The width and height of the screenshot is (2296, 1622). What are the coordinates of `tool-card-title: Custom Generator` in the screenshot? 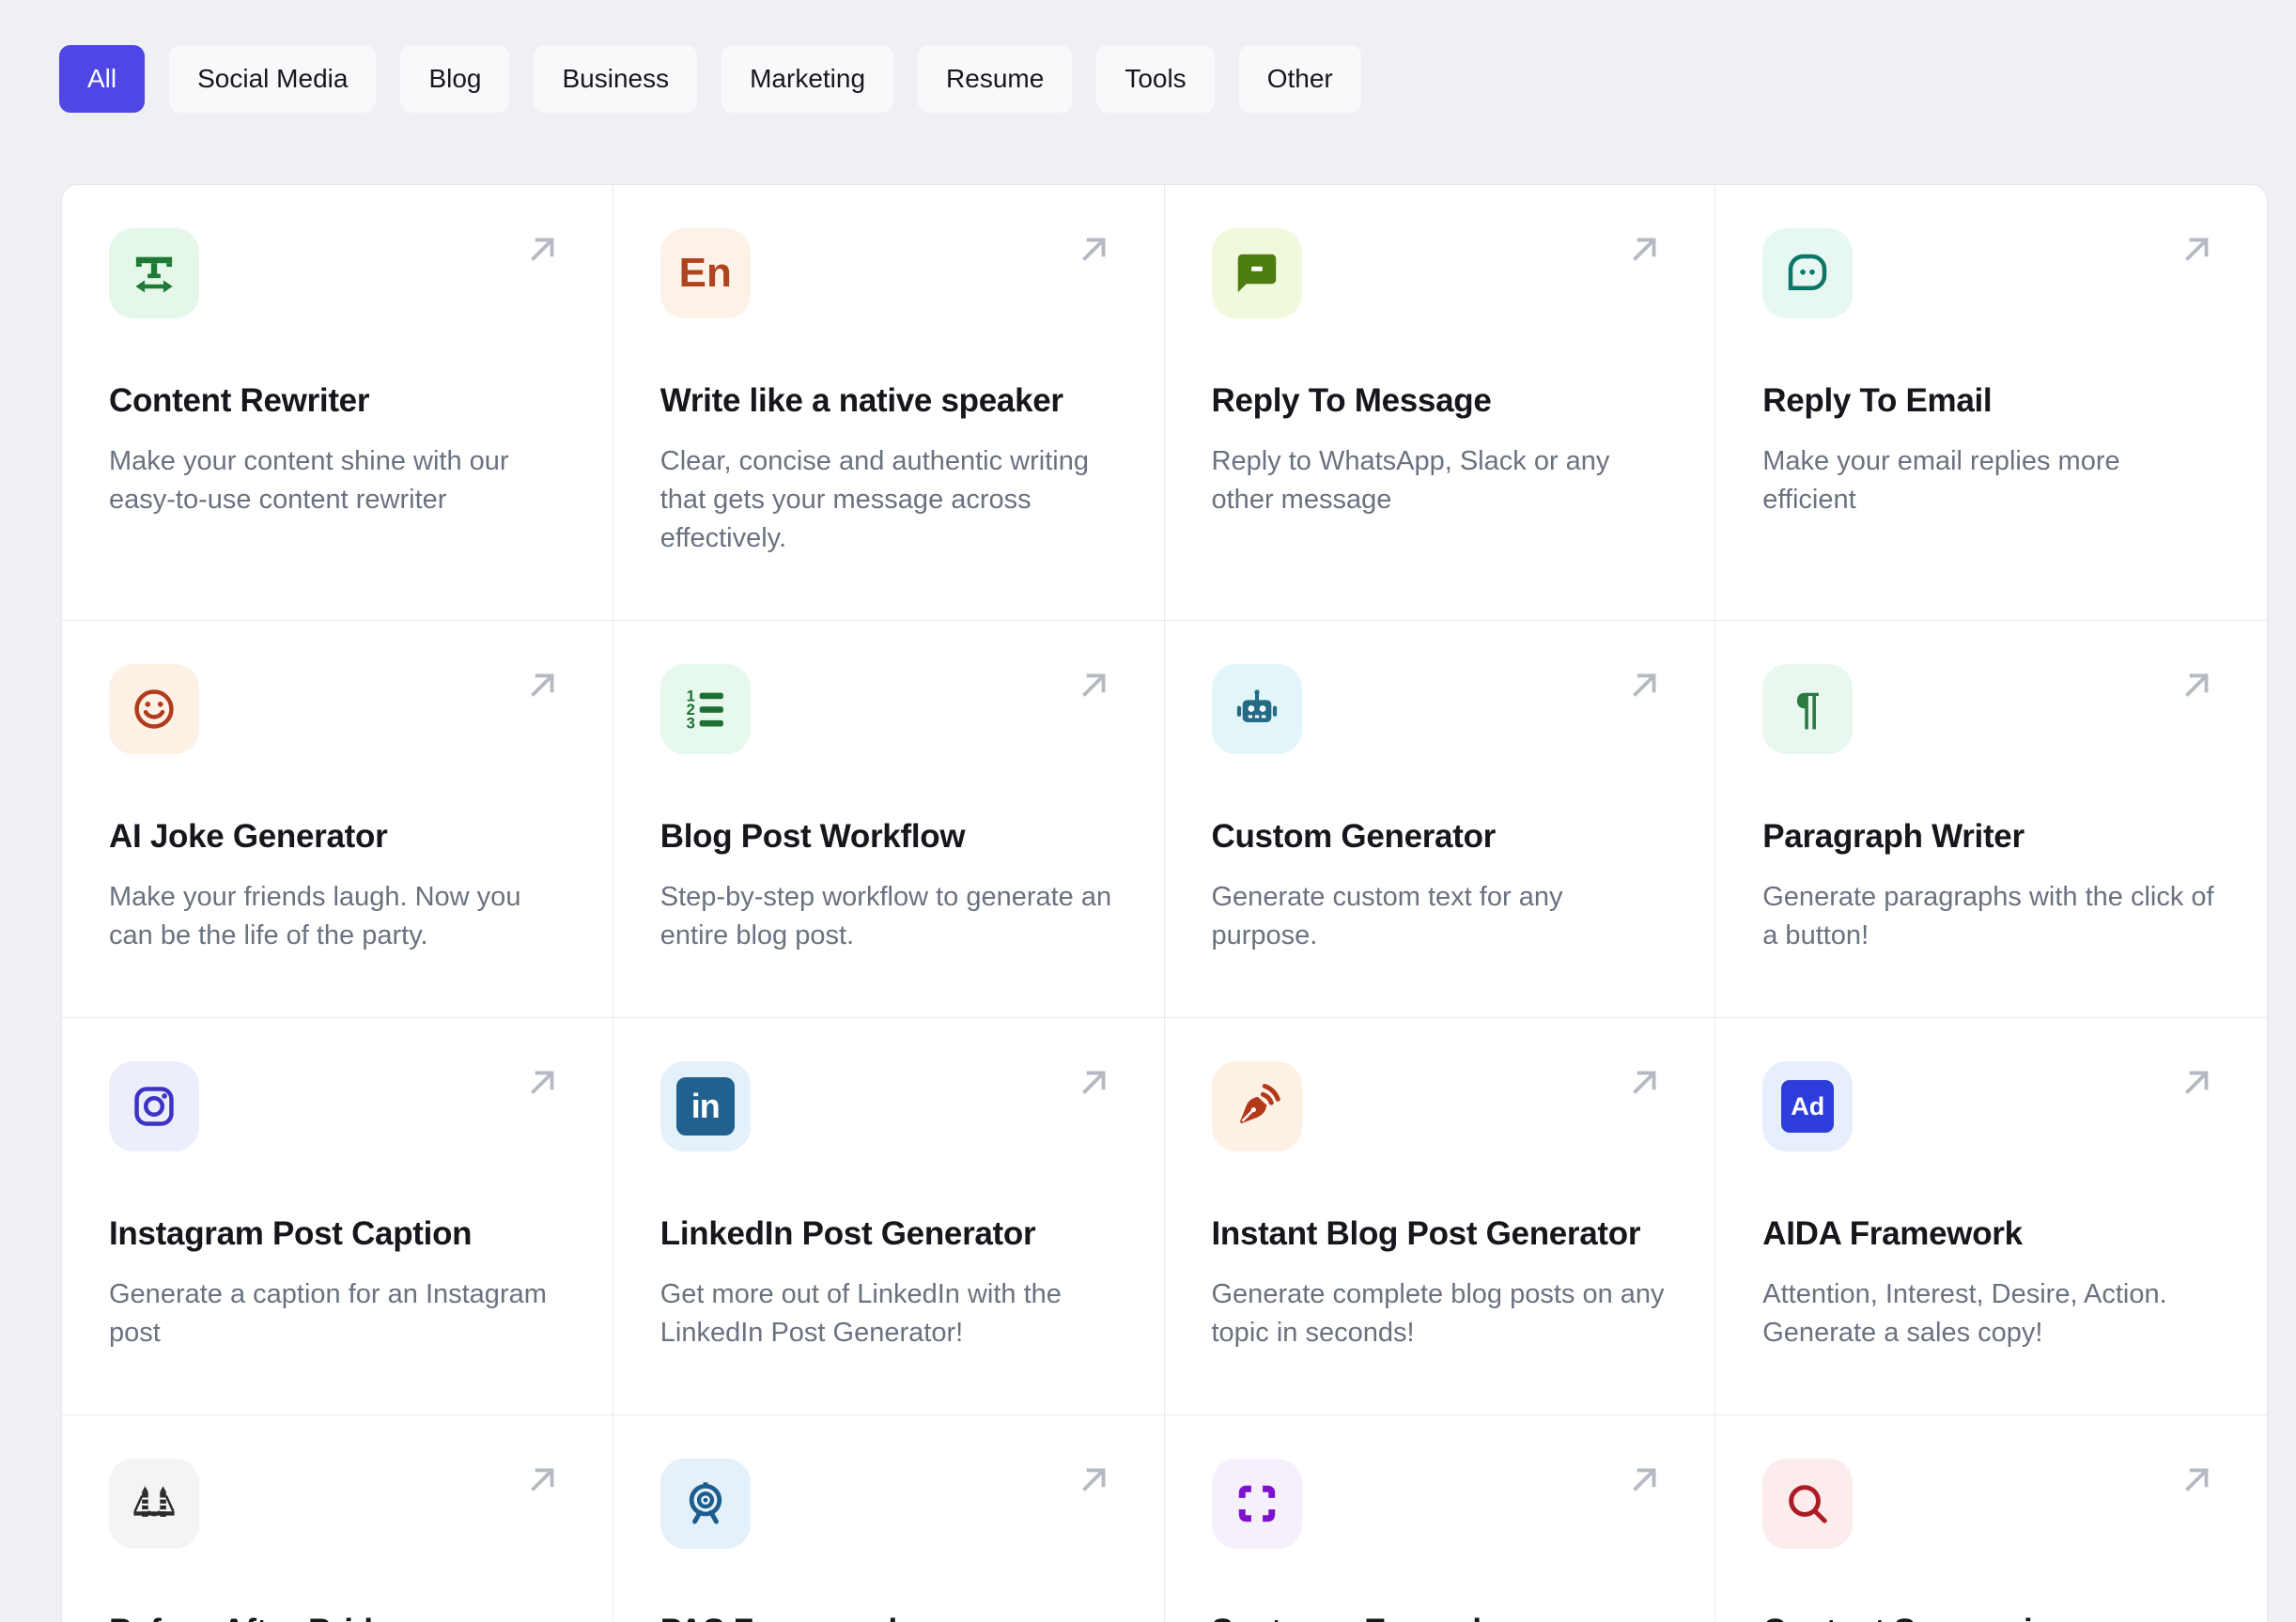 It's located at (1354, 836).